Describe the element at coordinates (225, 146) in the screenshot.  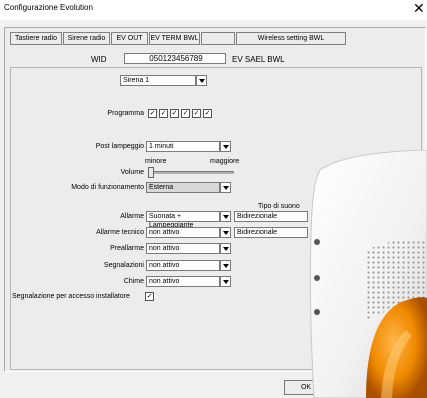
I see `post-lampeggio-arrow-icon` at that location.